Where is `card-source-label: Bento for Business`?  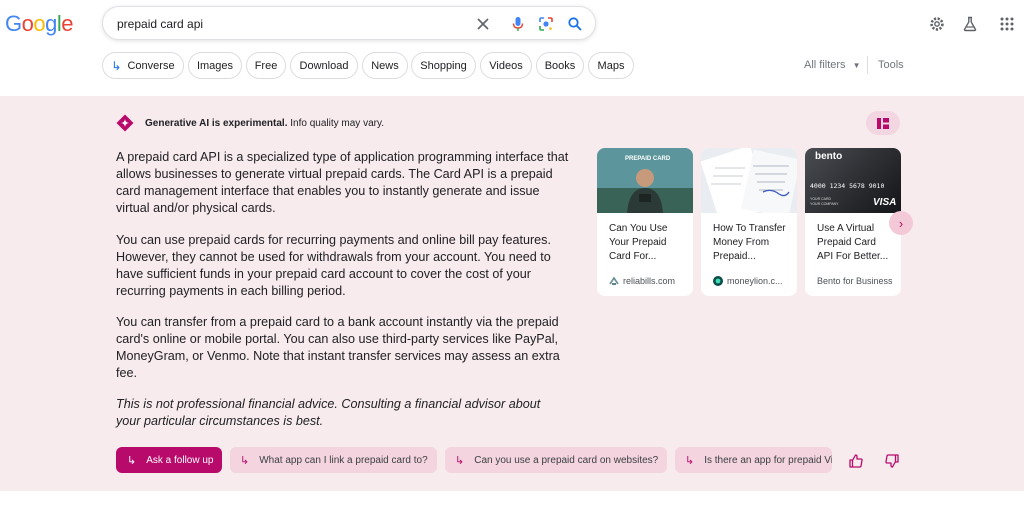 card-source-label: Bento for Business is located at coordinates (855, 281).